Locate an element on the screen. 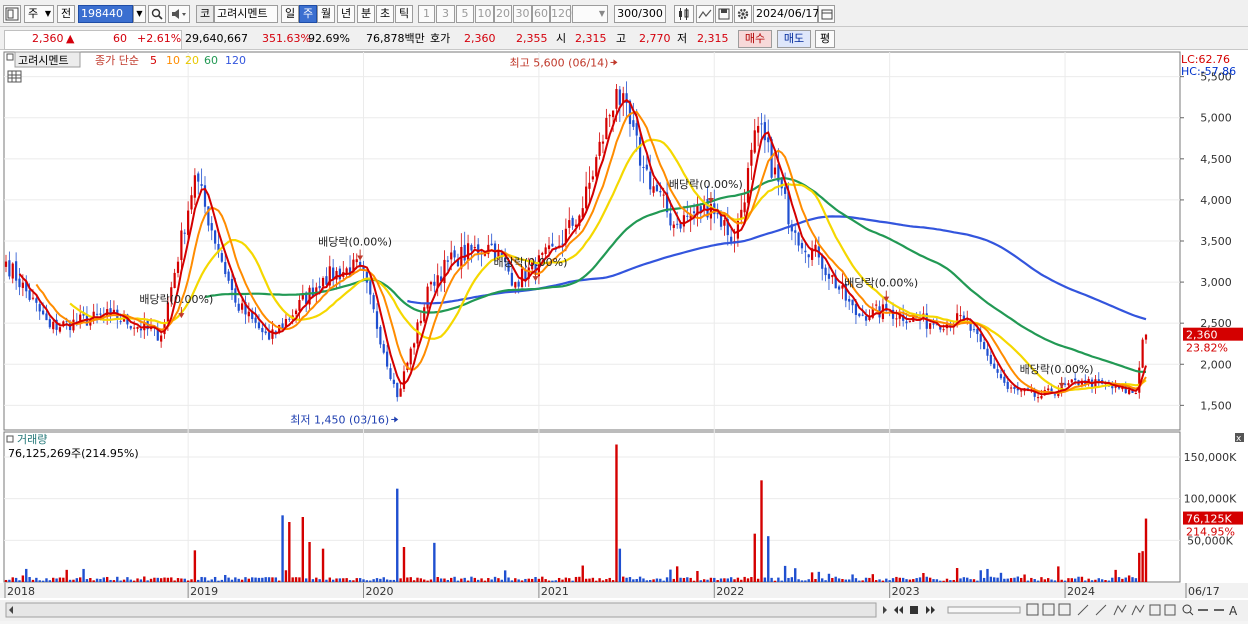 The image size is (1248, 624). compare-icon is located at coordinates (705, 14).